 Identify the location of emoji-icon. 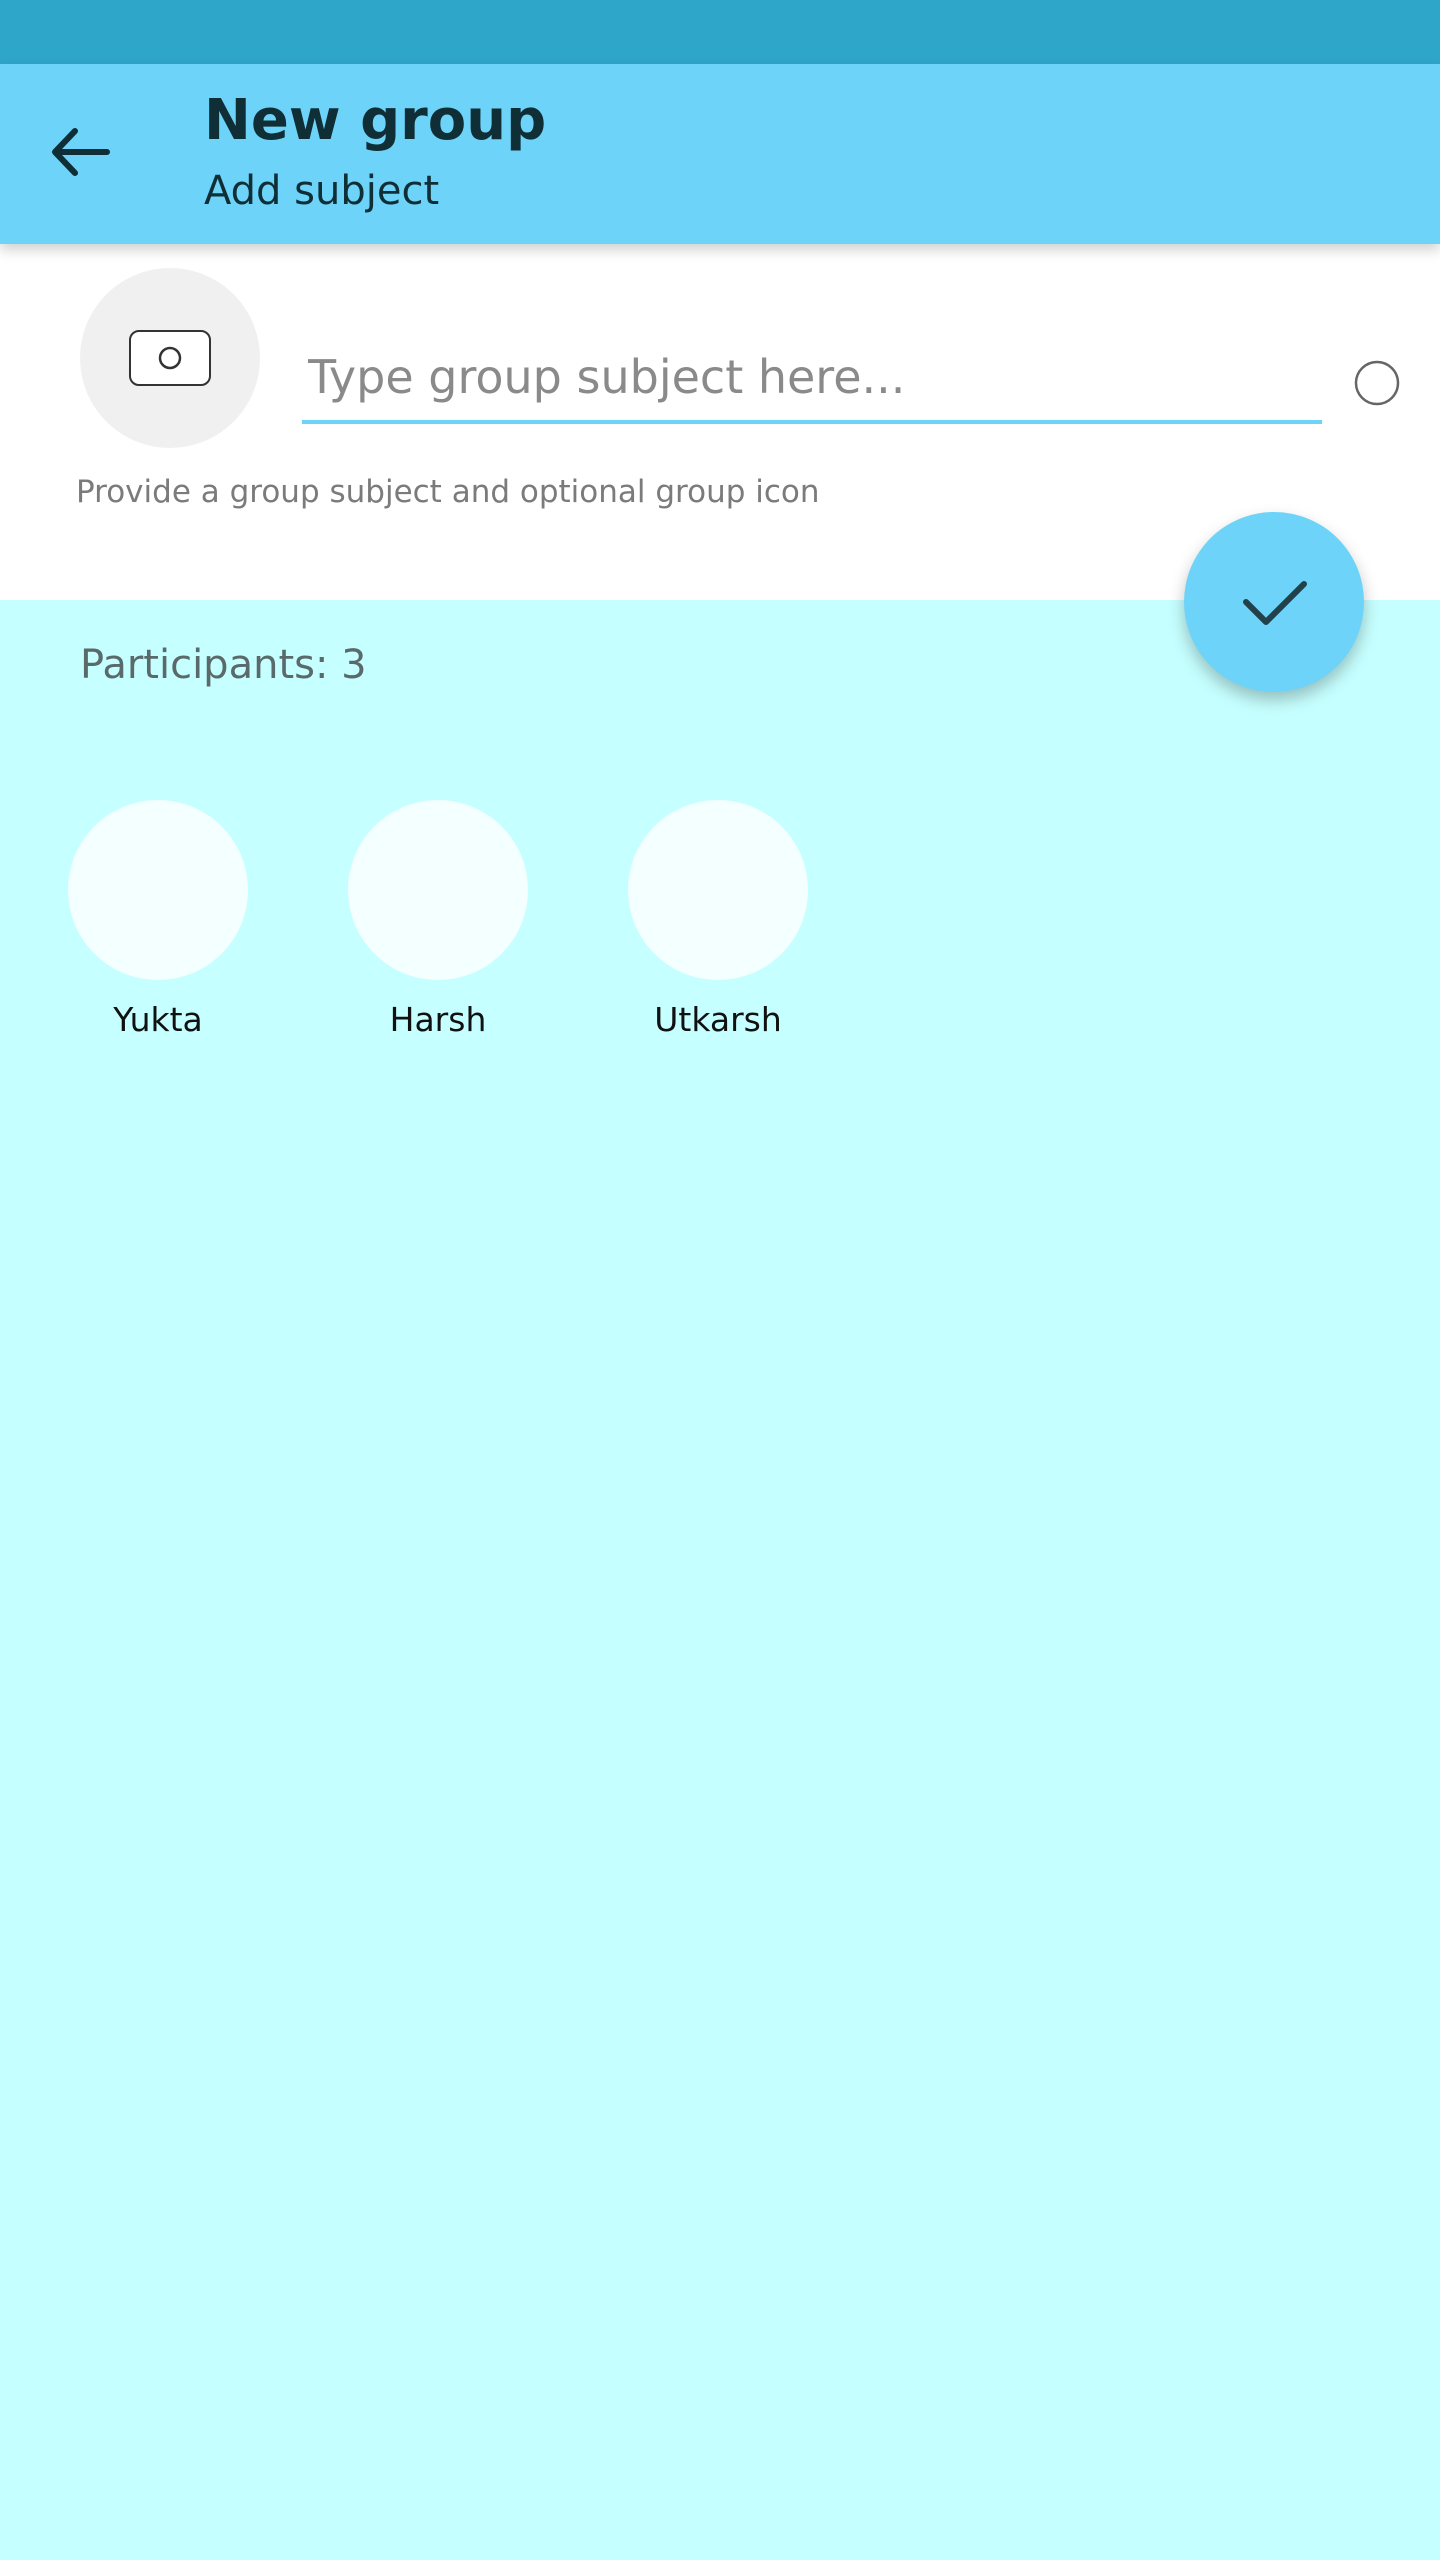
(1377, 383).